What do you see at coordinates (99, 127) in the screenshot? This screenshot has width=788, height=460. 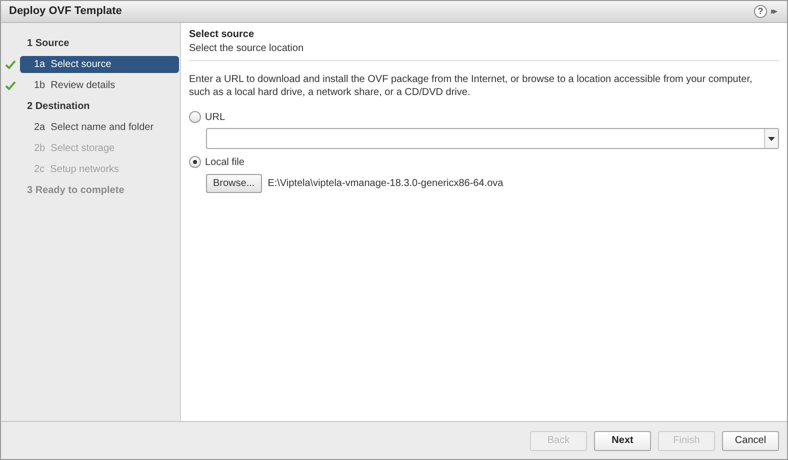 I see `step-item: 2a Select name and folder` at bounding box center [99, 127].